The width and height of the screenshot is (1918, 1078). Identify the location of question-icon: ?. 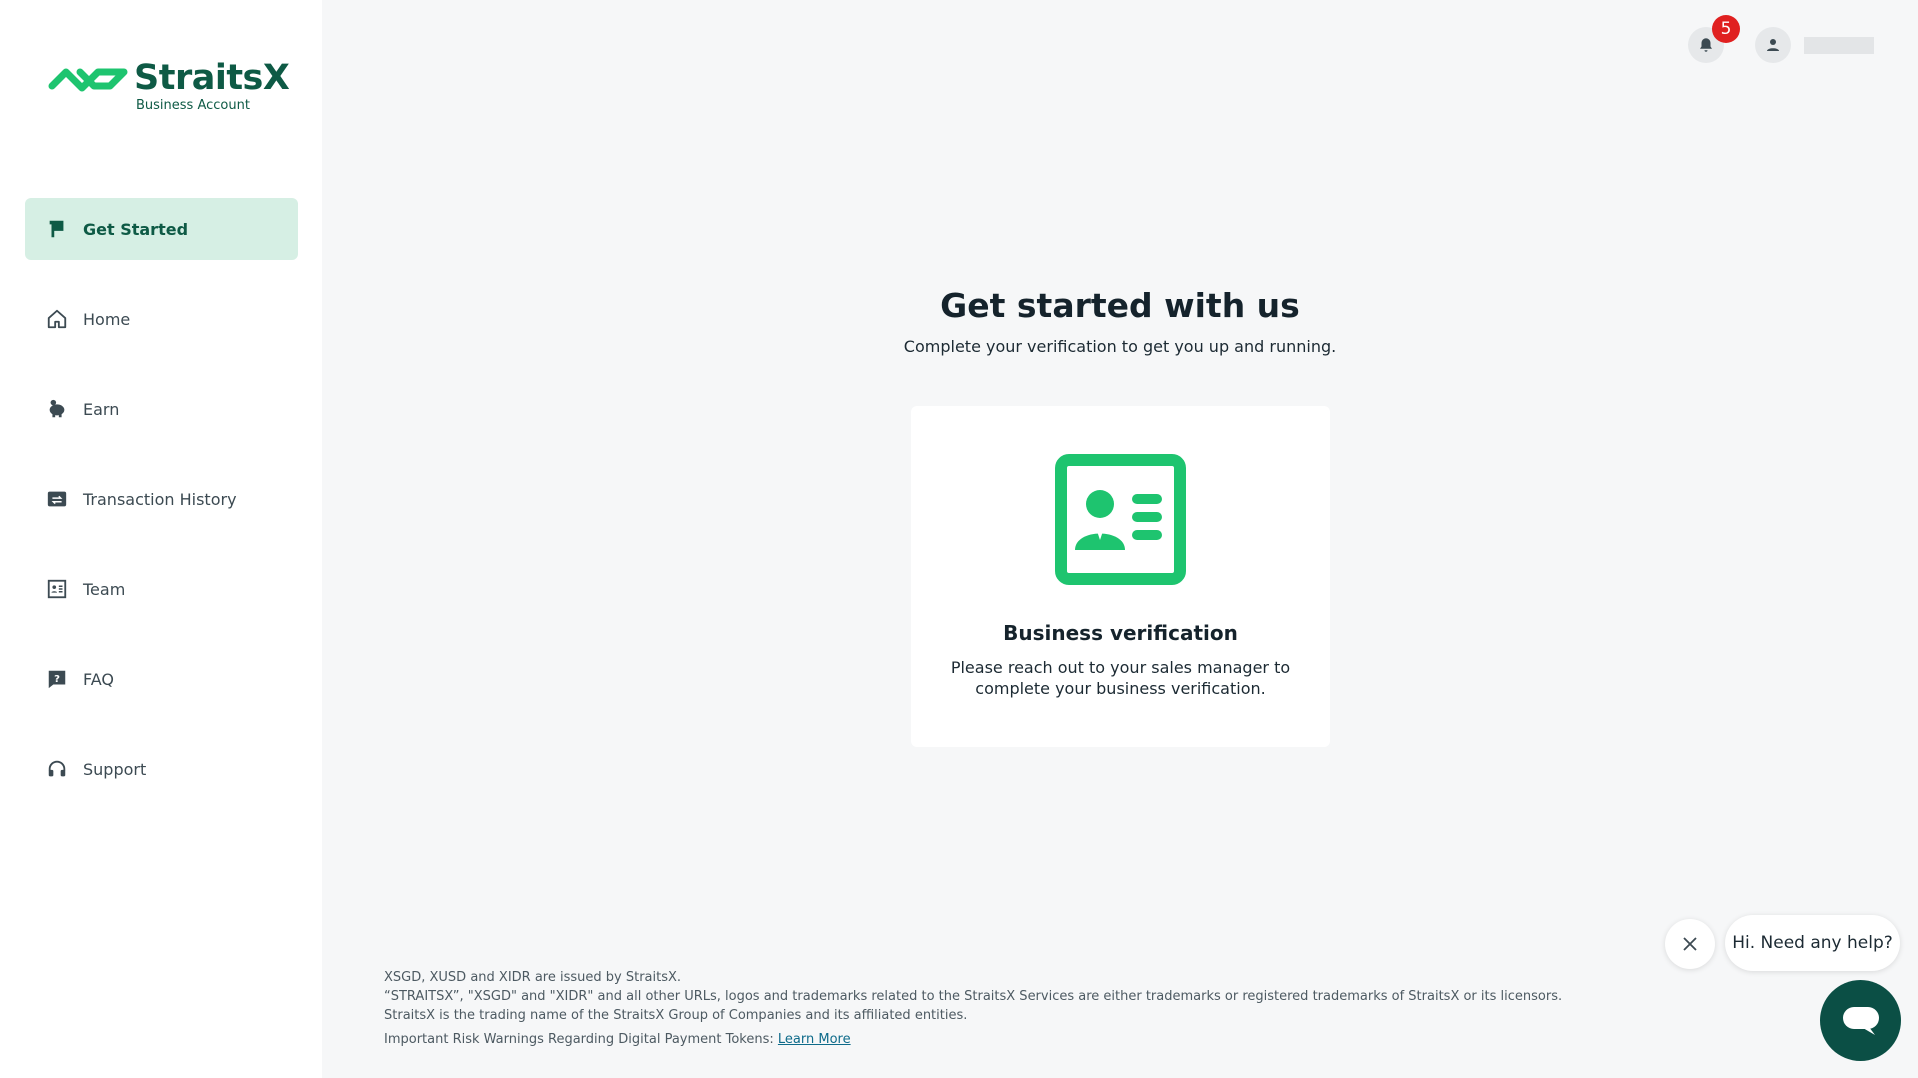
(57, 679).